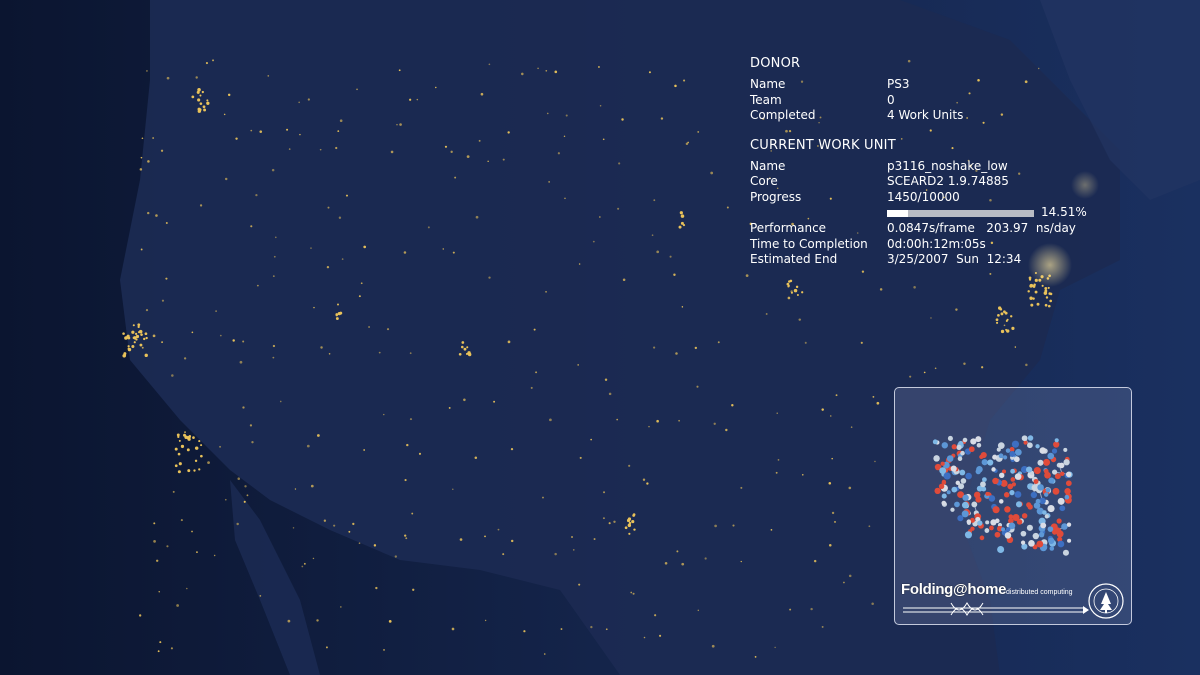 The width and height of the screenshot is (1200, 675). Describe the element at coordinates (925, 115) in the screenshot. I see `donor-completed-value: 4 Work Units` at that location.